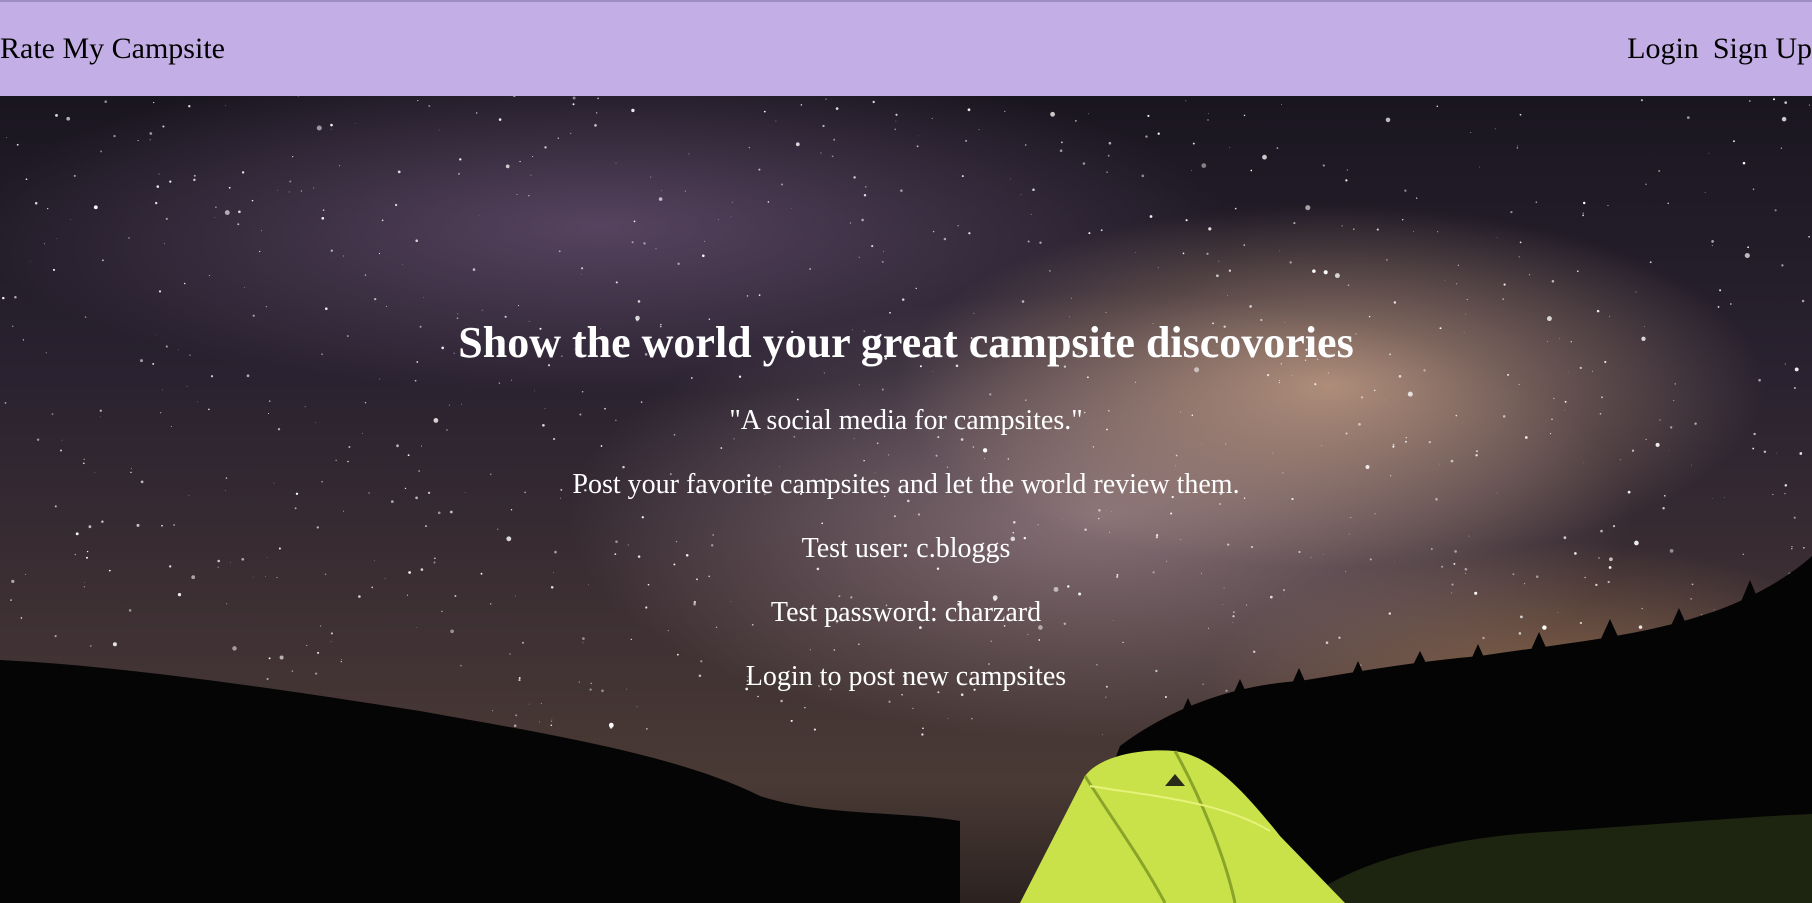  I want to click on test-user-text: Test user: c.bloggs, so click(906, 548).